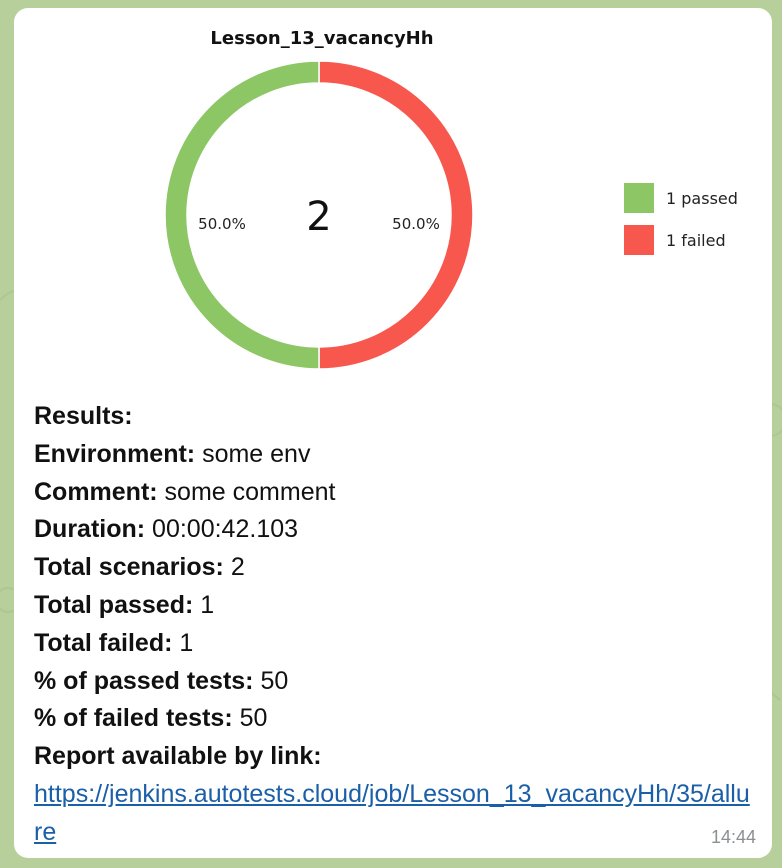  I want to click on message-line-value: some env, so click(253, 453).